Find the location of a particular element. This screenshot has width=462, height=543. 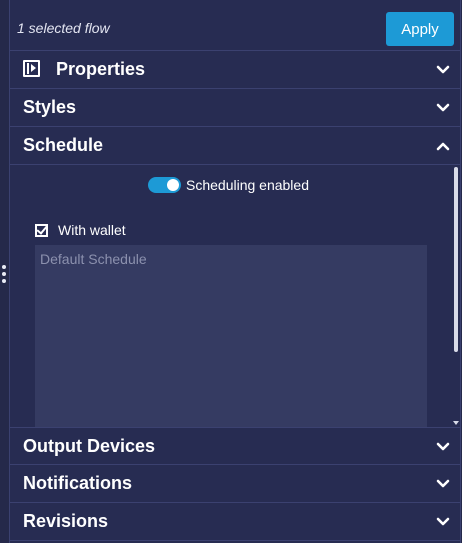

section-revisions: Revisions is located at coordinates (235, 522).